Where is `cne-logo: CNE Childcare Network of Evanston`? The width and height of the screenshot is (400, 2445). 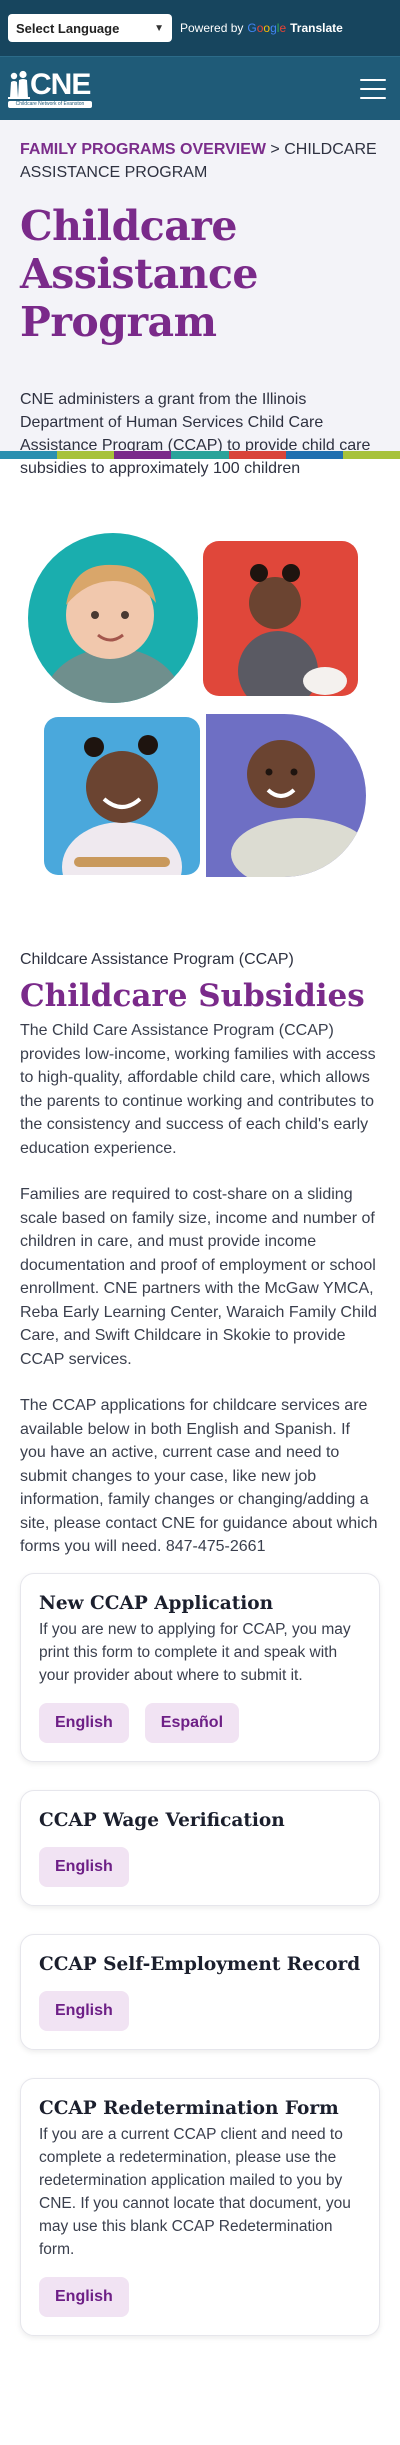
cne-logo: CNE Childcare Network of Evanston is located at coordinates (50, 87).